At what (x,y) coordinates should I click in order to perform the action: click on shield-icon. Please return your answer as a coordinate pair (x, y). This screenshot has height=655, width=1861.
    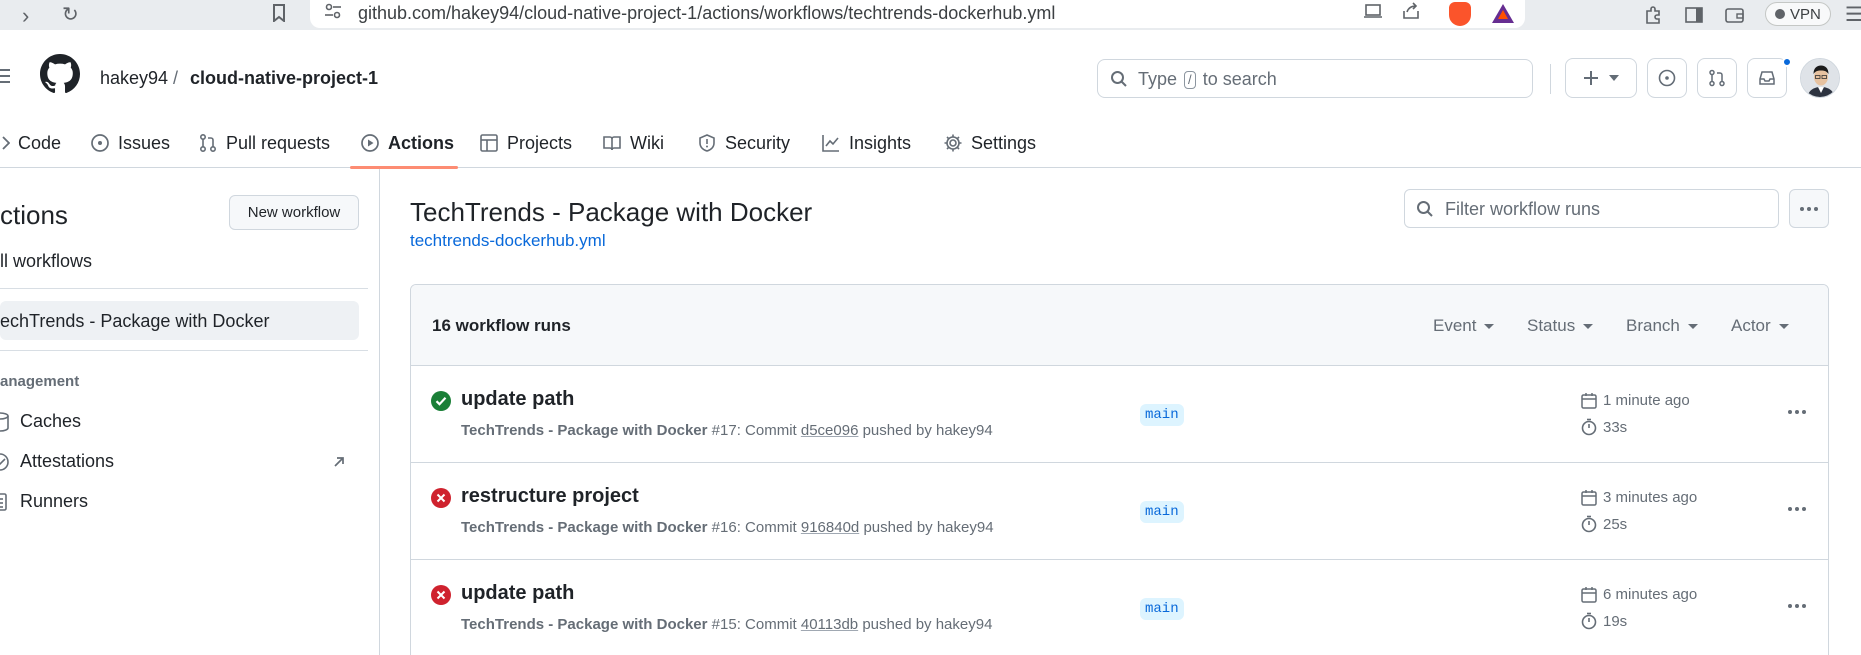
    Looking at the image, I should click on (707, 143).